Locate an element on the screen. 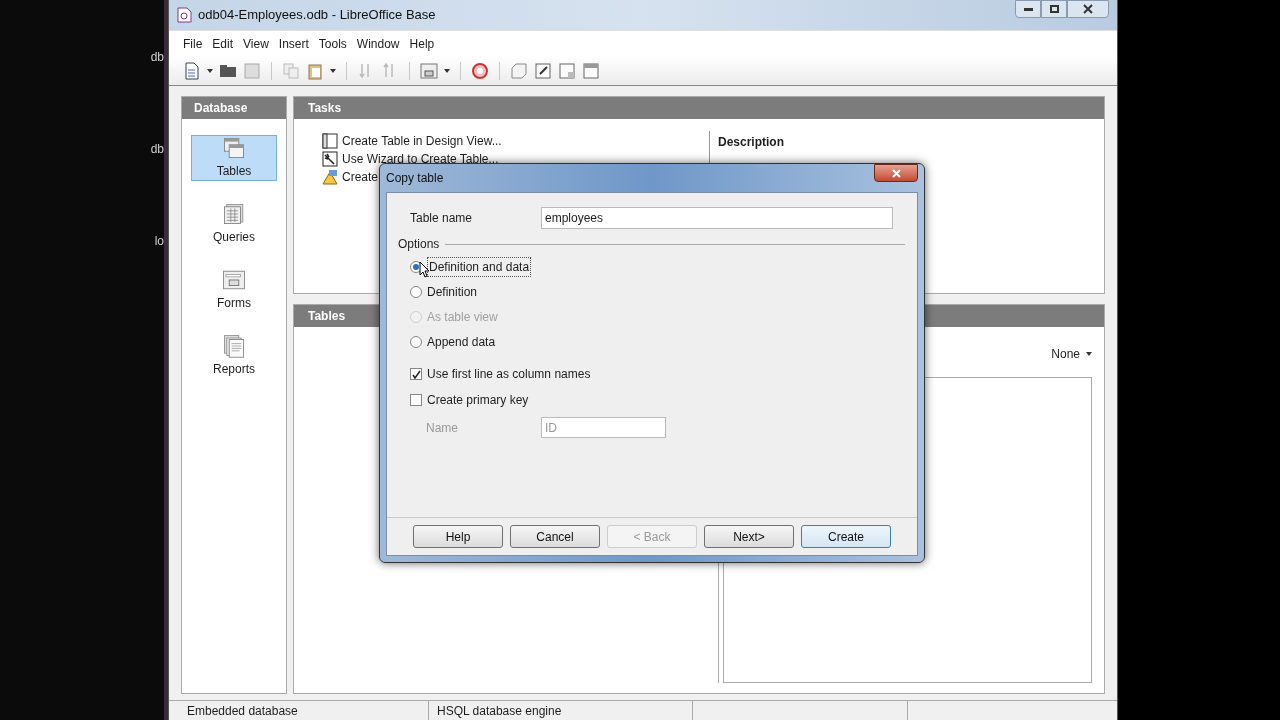 This screenshot has width=1280, height=720. dialog-button: Create is located at coordinates (846, 536).